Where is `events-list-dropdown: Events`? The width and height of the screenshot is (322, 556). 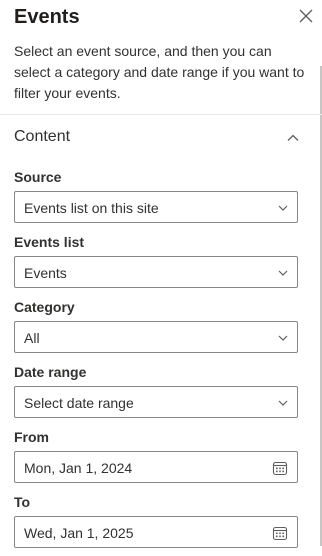 events-list-dropdown: Events is located at coordinates (156, 272).